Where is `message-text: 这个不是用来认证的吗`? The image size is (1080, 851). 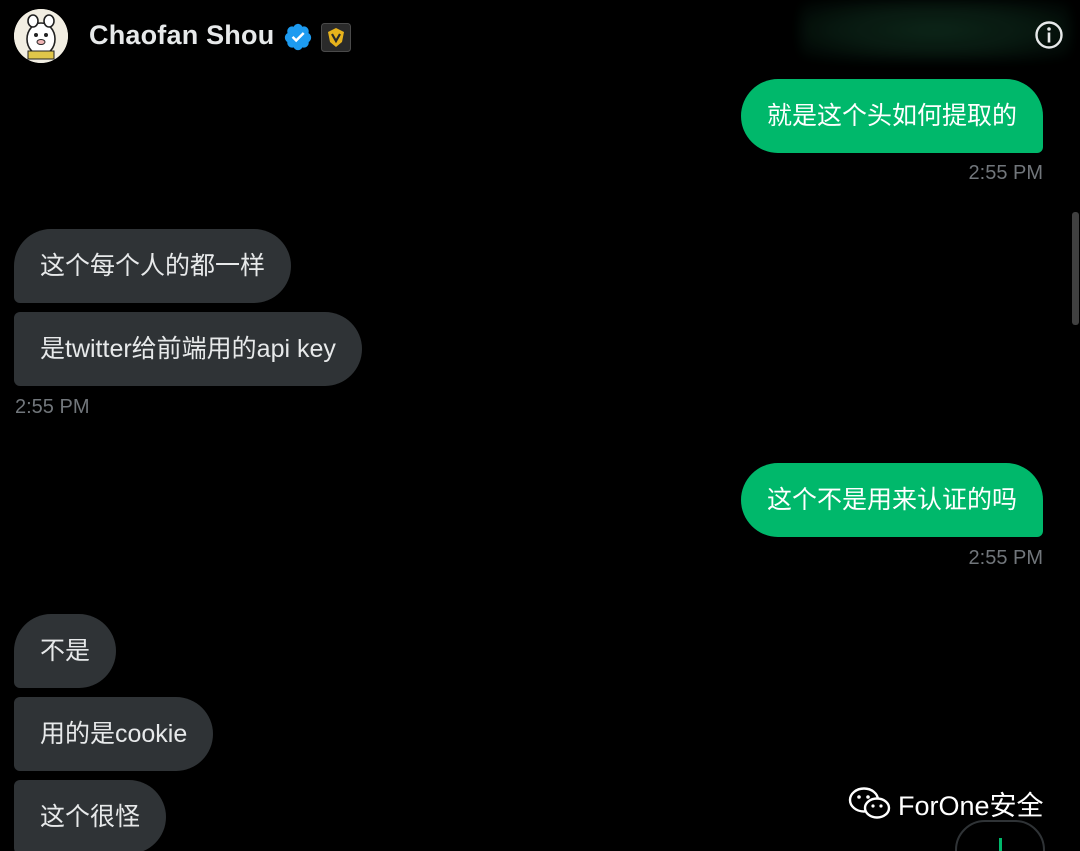 message-text: 这个不是用来认证的吗 is located at coordinates (891, 500).